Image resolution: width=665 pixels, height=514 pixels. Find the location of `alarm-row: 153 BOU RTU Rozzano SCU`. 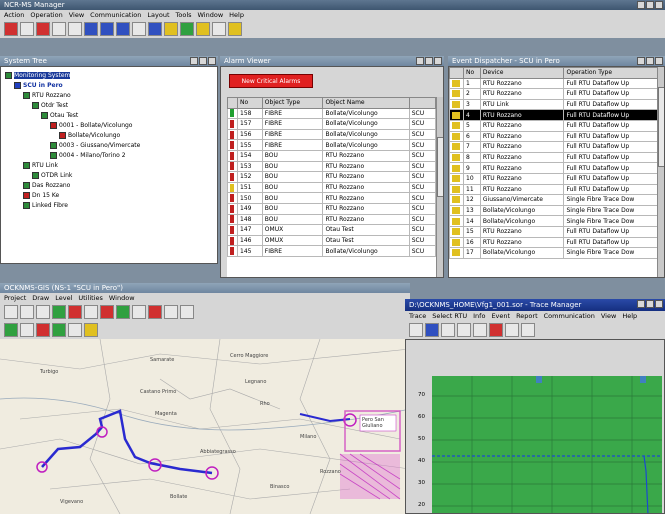

alarm-row: 153 BOU RTU Rozzano SCU is located at coordinates (331, 166).